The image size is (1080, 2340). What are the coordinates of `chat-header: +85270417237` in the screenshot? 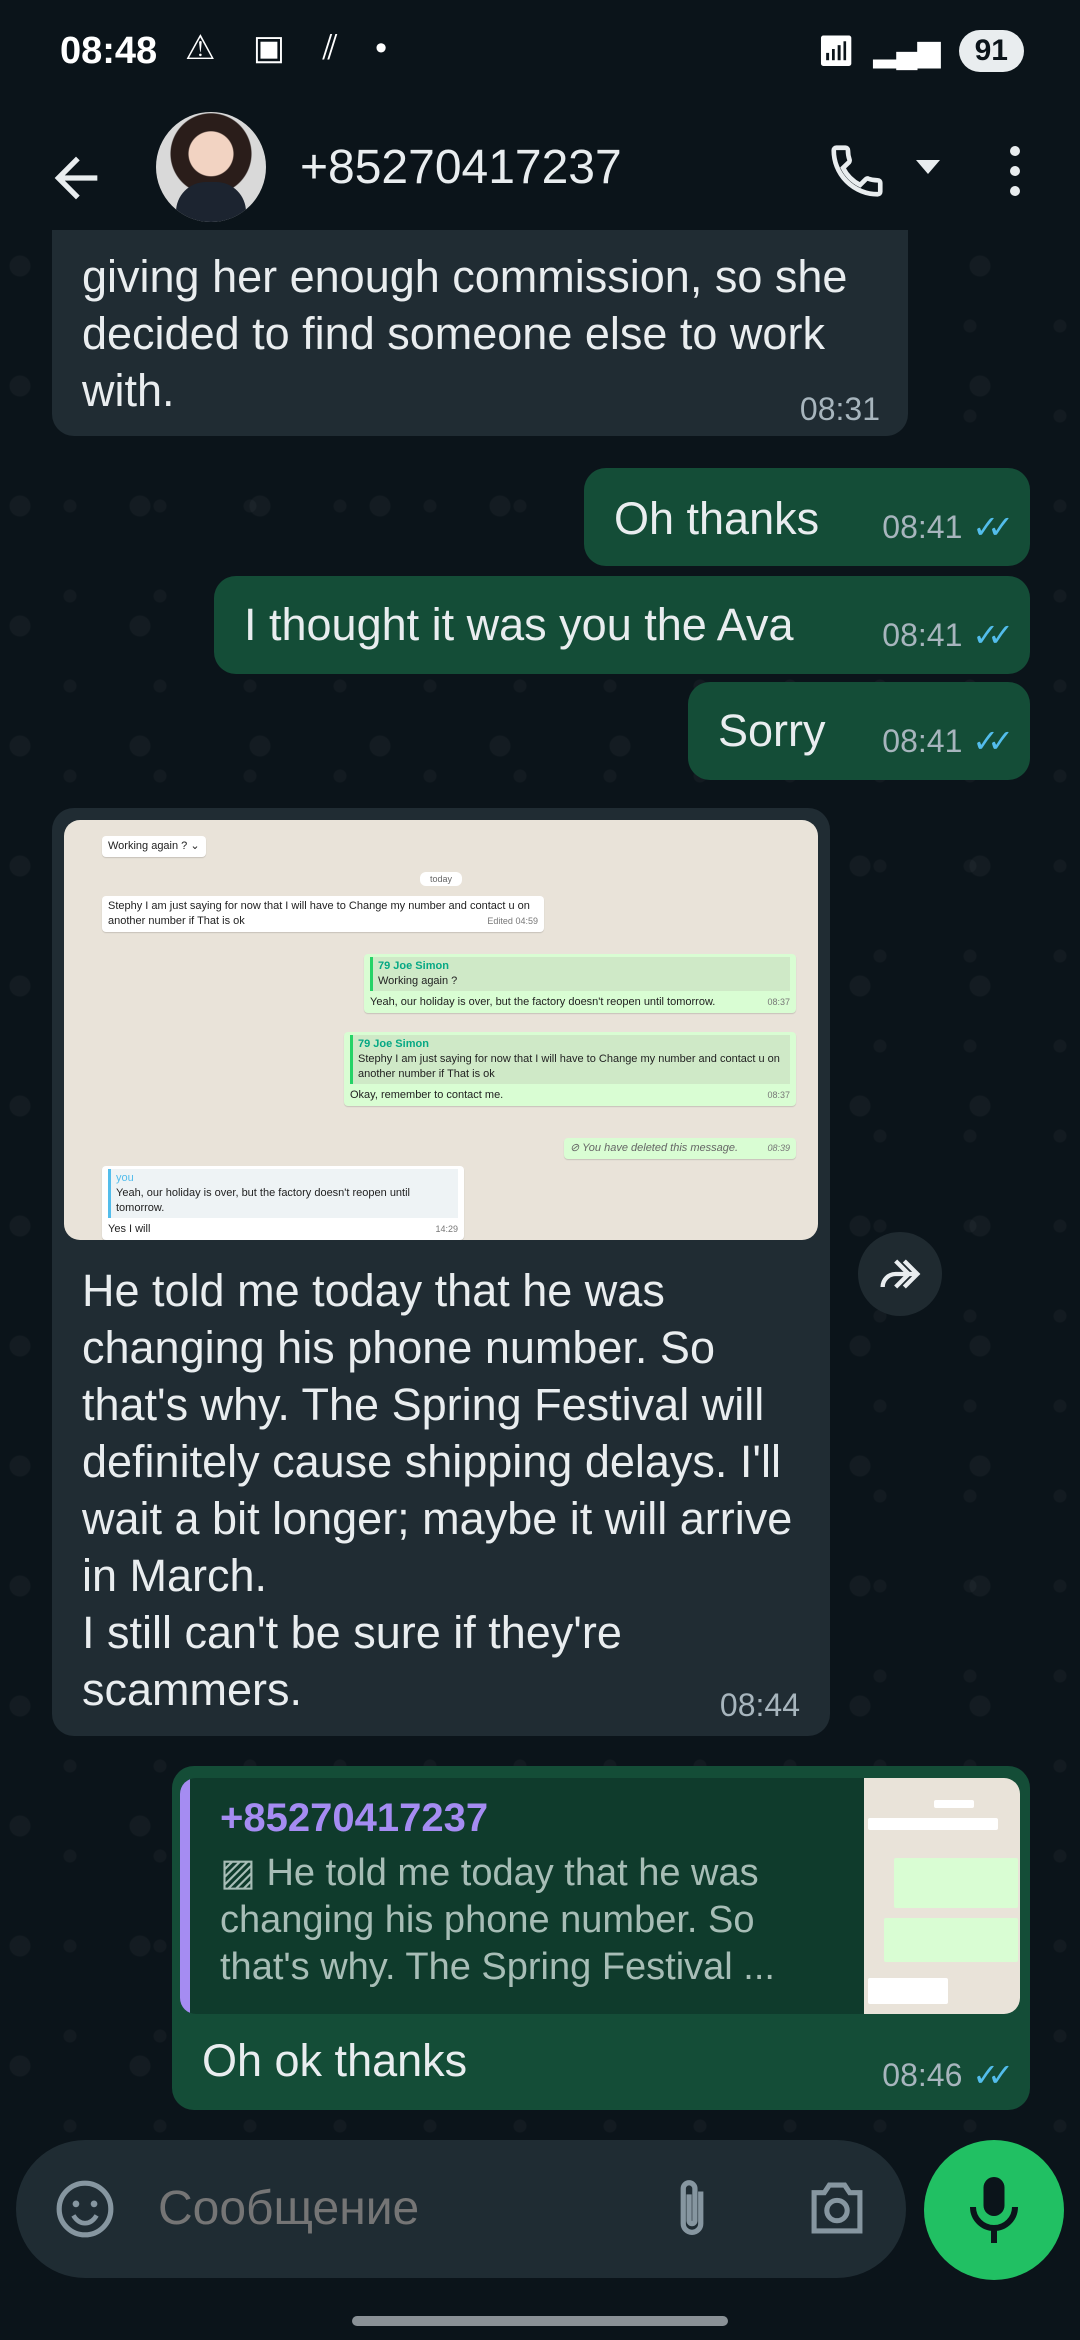 It's located at (540, 178).